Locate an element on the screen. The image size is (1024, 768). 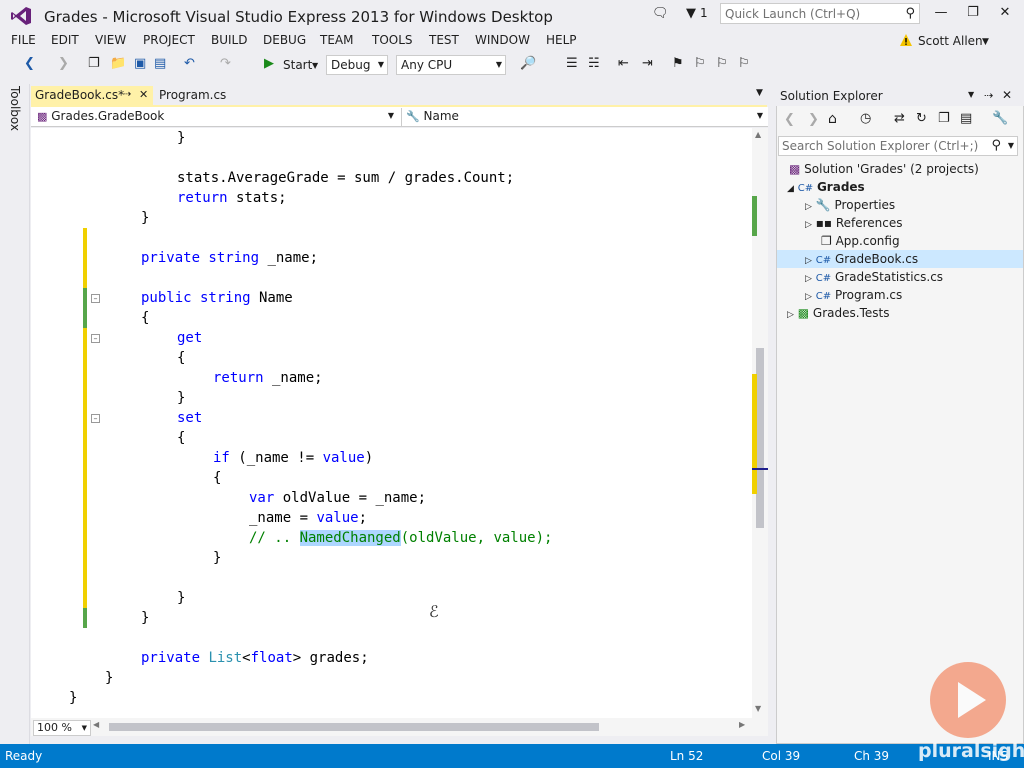
toolbox-strip is located at coordinates (15, 414).